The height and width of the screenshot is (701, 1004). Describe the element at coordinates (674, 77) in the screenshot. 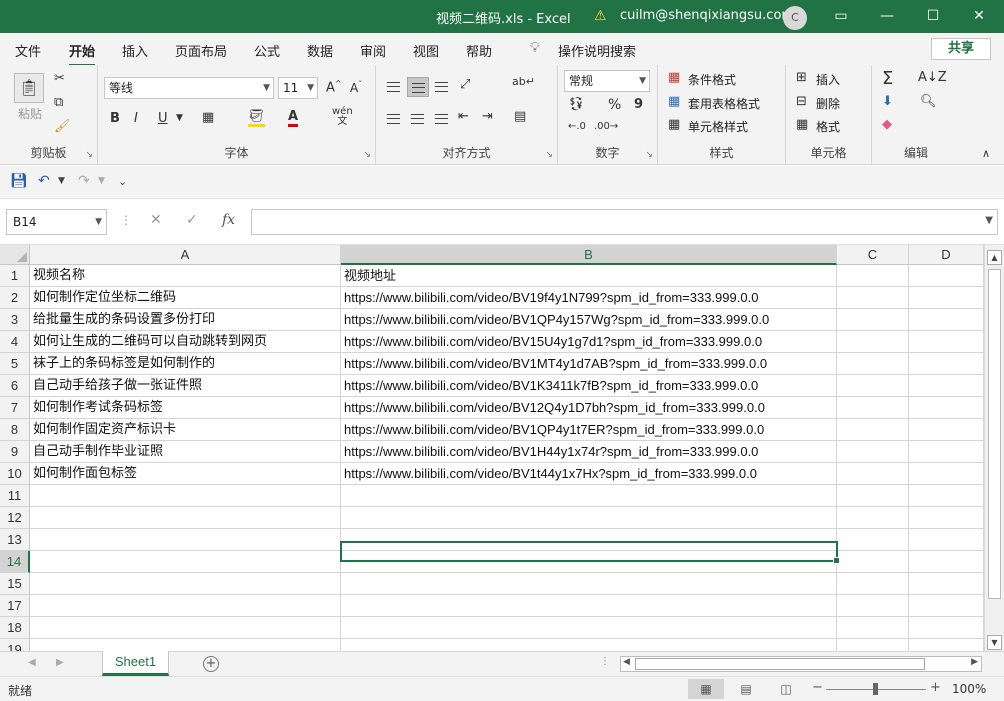

I see `conditional-format-icon: ▦` at that location.